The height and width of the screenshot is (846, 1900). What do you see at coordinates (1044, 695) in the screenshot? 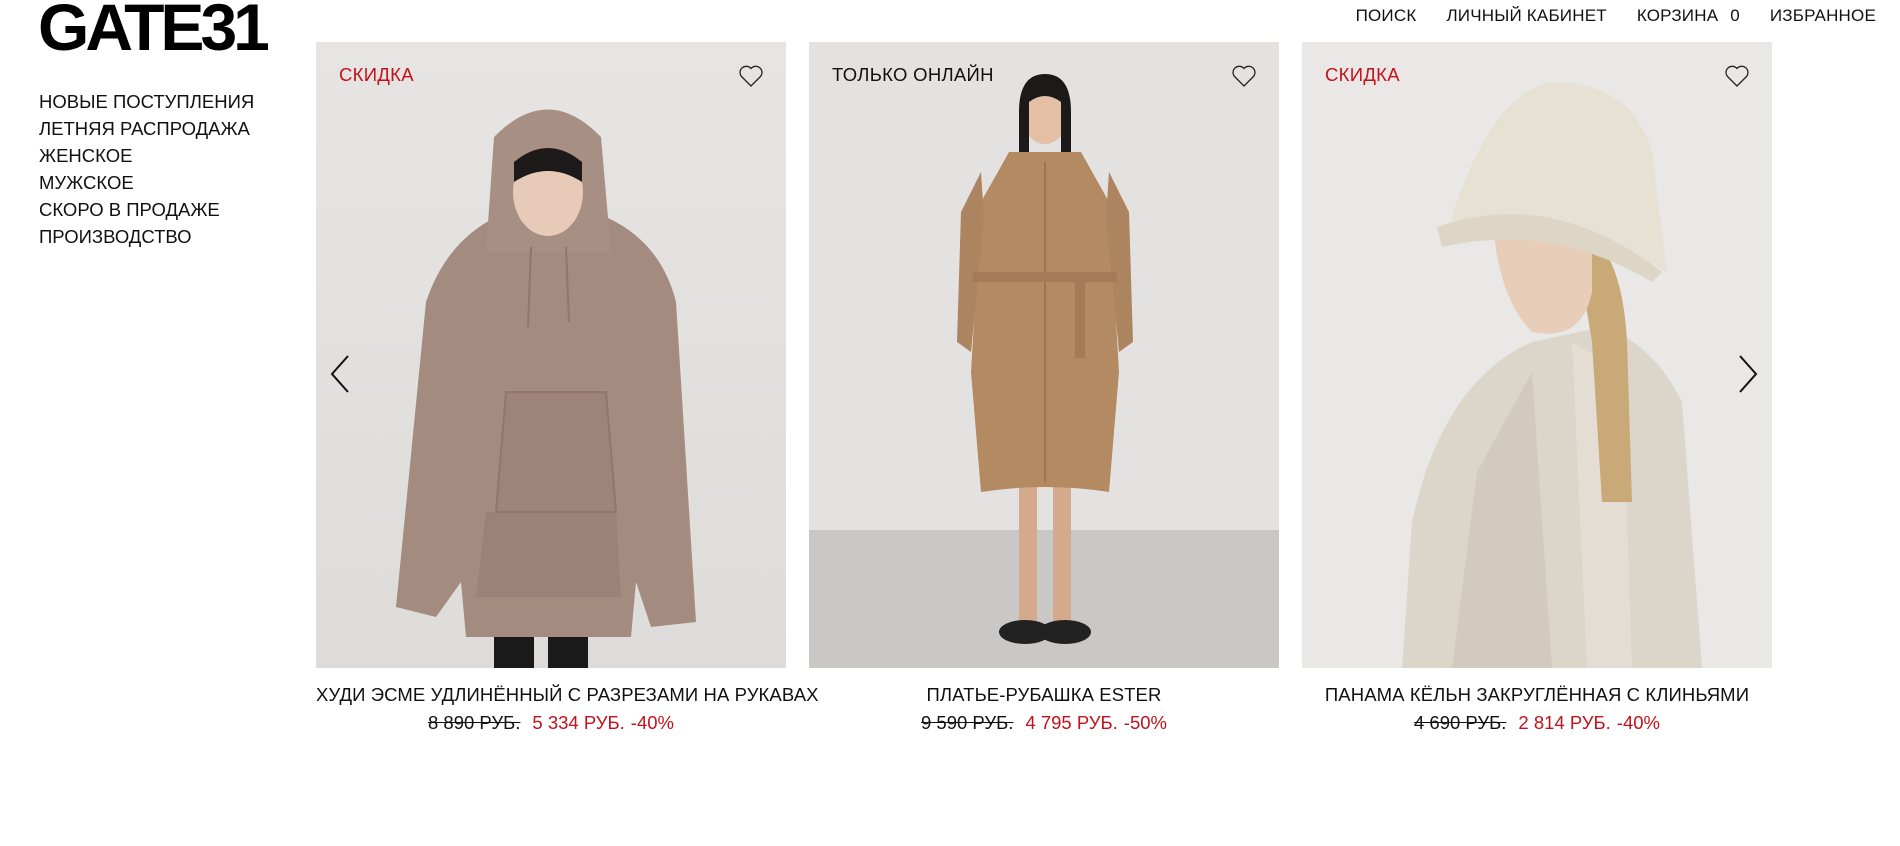
I see `product-name: ПЛАТЬЕ-РУБАШКА ESTER` at bounding box center [1044, 695].